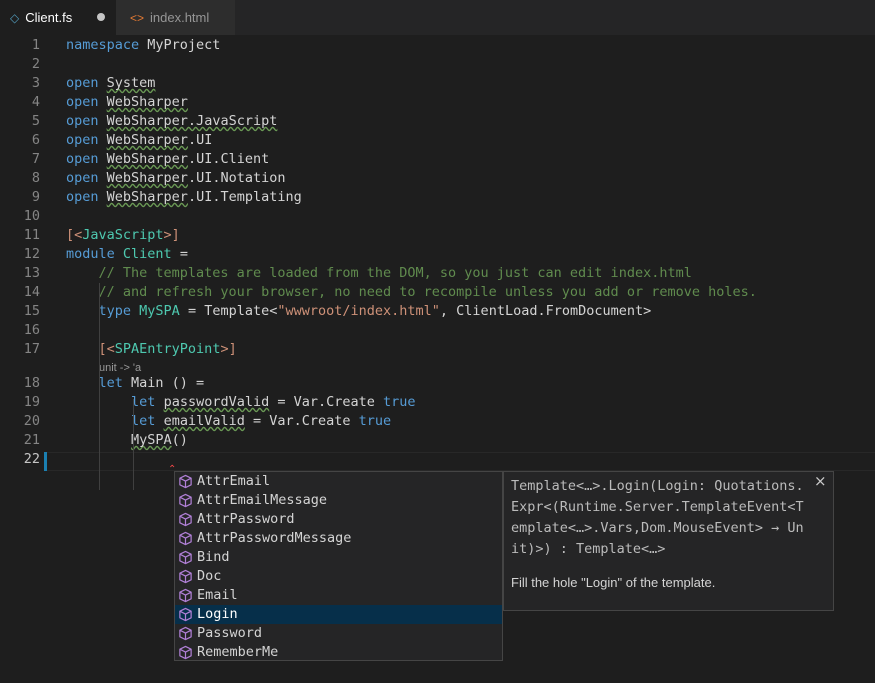 Image resolution: width=875 pixels, height=683 pixels. What do you see at coordinates (437, 83) in the screenshot?
I see `code-line: 3 open System` at bounding box center [437, 83].